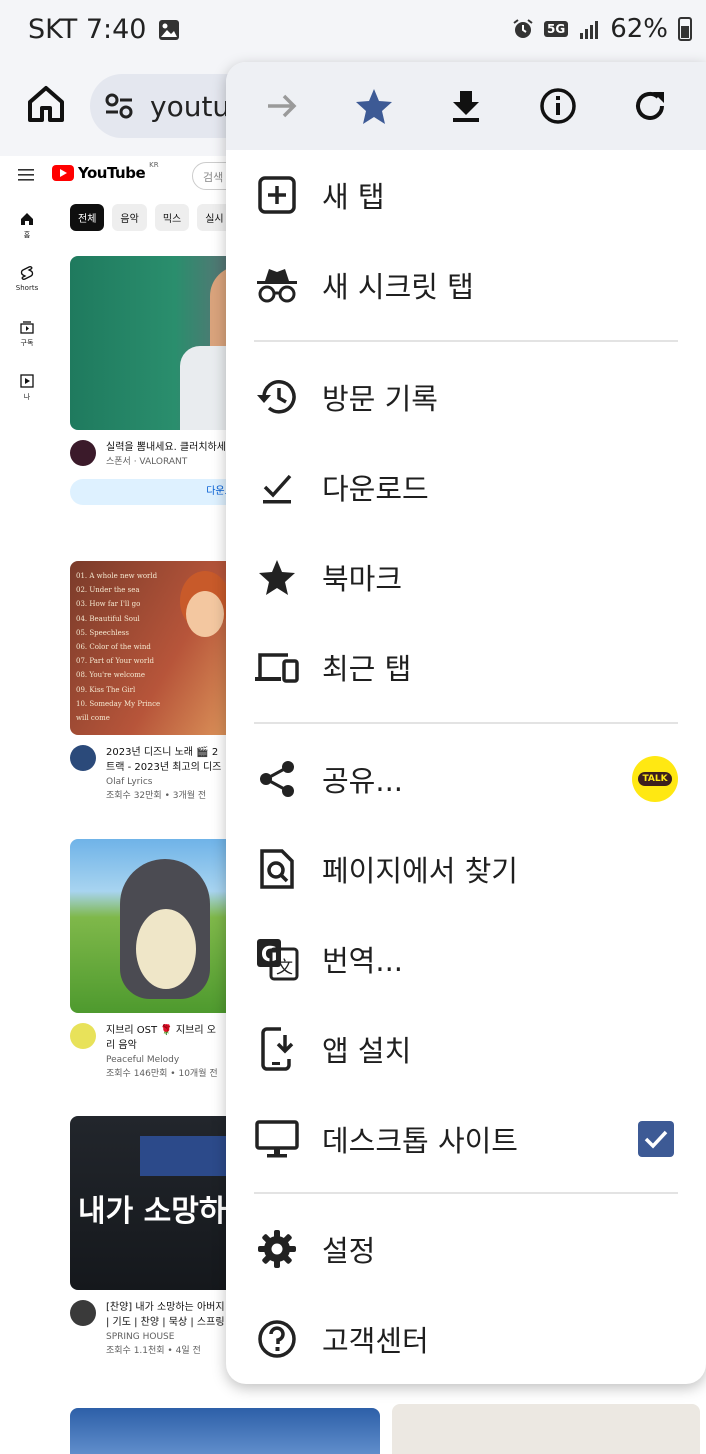 The width and height of the screenshot is (706, 1454). Describe the element at coordinates (162, 1030) in the screenshot. I see `video-title: 지브리 OST 🌹 지브리 오` at that location.